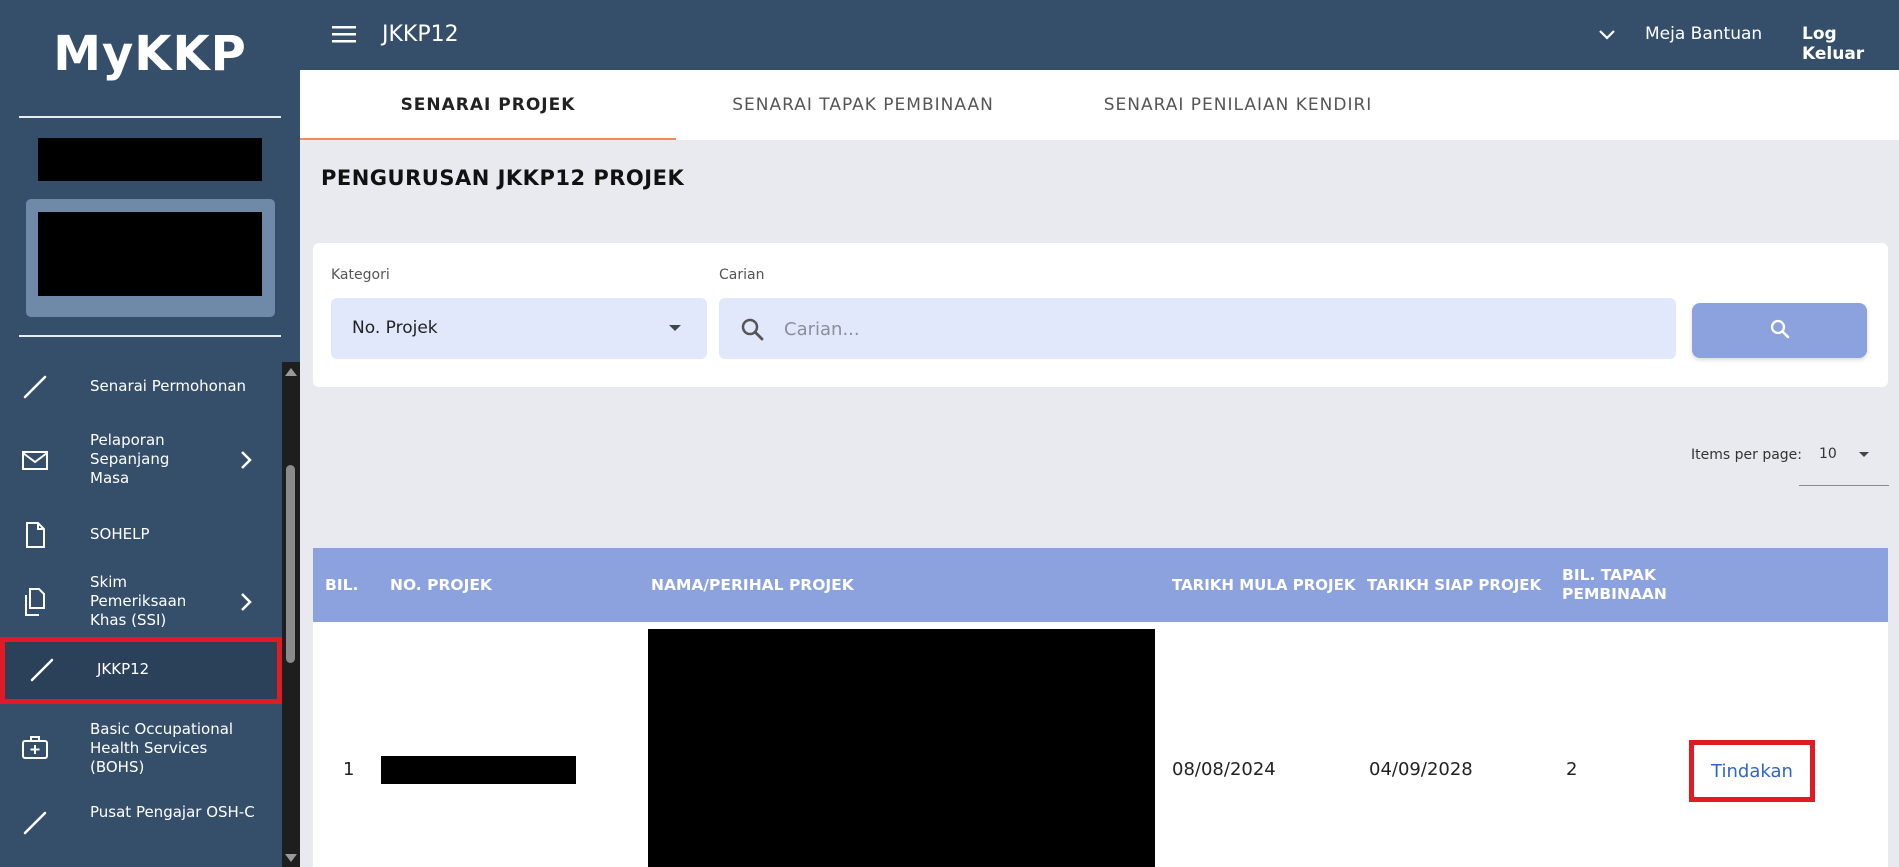  Describe the element at coordinates (1454, 584) in the screenshot. I see `column-header-tarikh-siap: TARIKH SIAP PROJEK` at that location.